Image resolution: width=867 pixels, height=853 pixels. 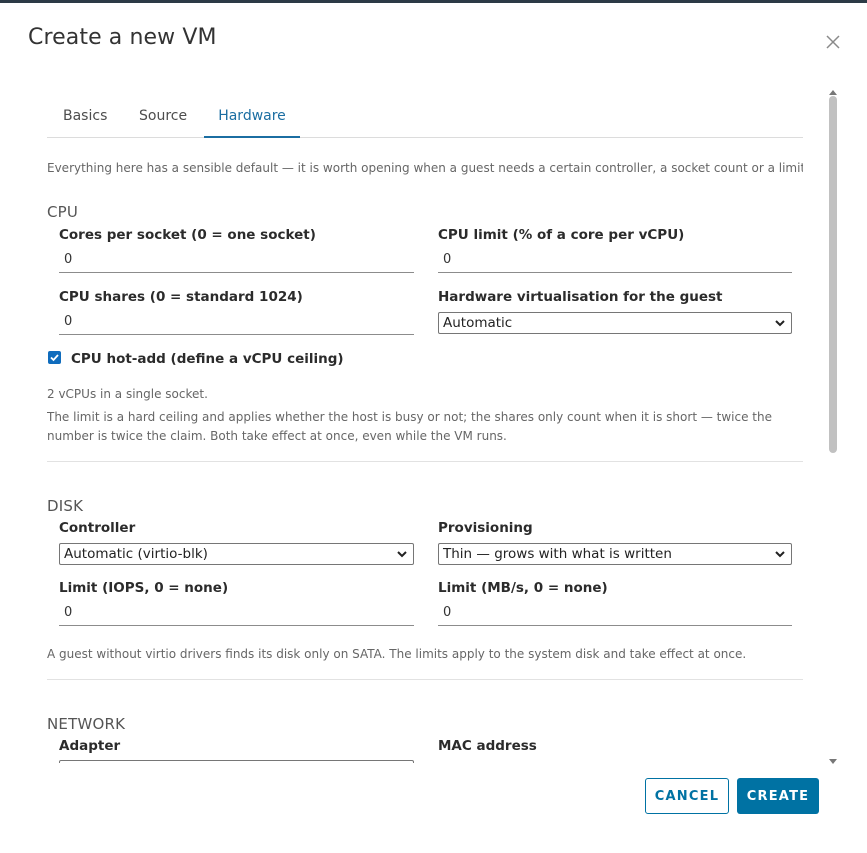 What do you see at coordinates (236, 322) in the screenshot?
I see `cpu-shares-input` at bounding box center [236, 322].